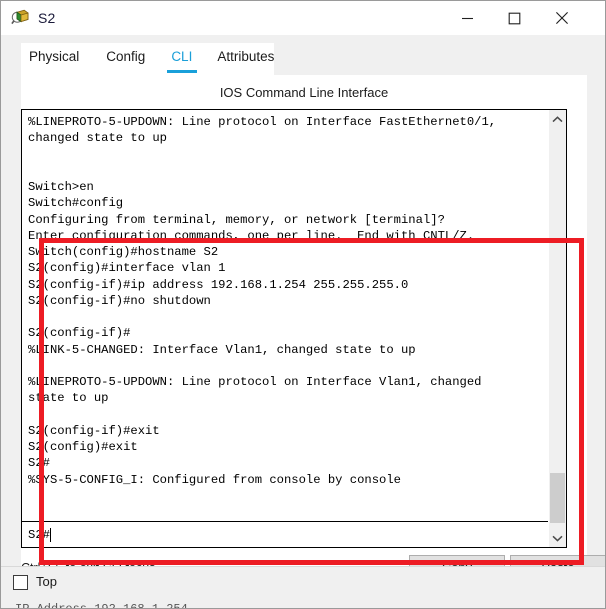  What do you see at coordinates (79, 333) in the screenshot?
I see `terminal-line: S2(config-if)#` at bounding box center [79, 333].